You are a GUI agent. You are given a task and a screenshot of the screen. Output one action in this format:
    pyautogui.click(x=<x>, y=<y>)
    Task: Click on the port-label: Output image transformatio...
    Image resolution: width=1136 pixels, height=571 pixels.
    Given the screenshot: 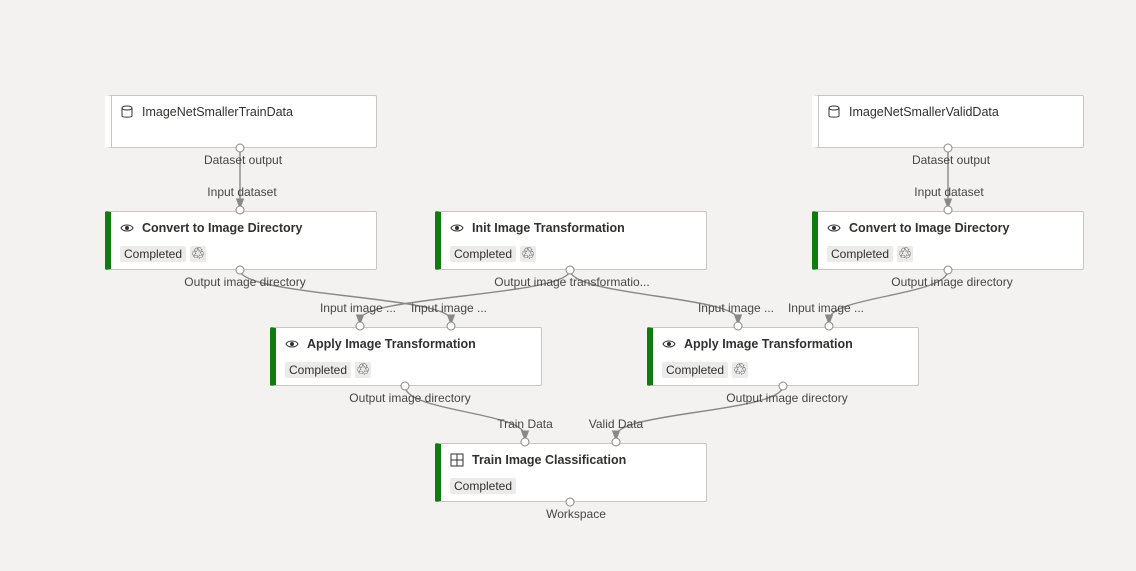 What is the action you would take?
    pyautogui.click(x=572, y=282)
    